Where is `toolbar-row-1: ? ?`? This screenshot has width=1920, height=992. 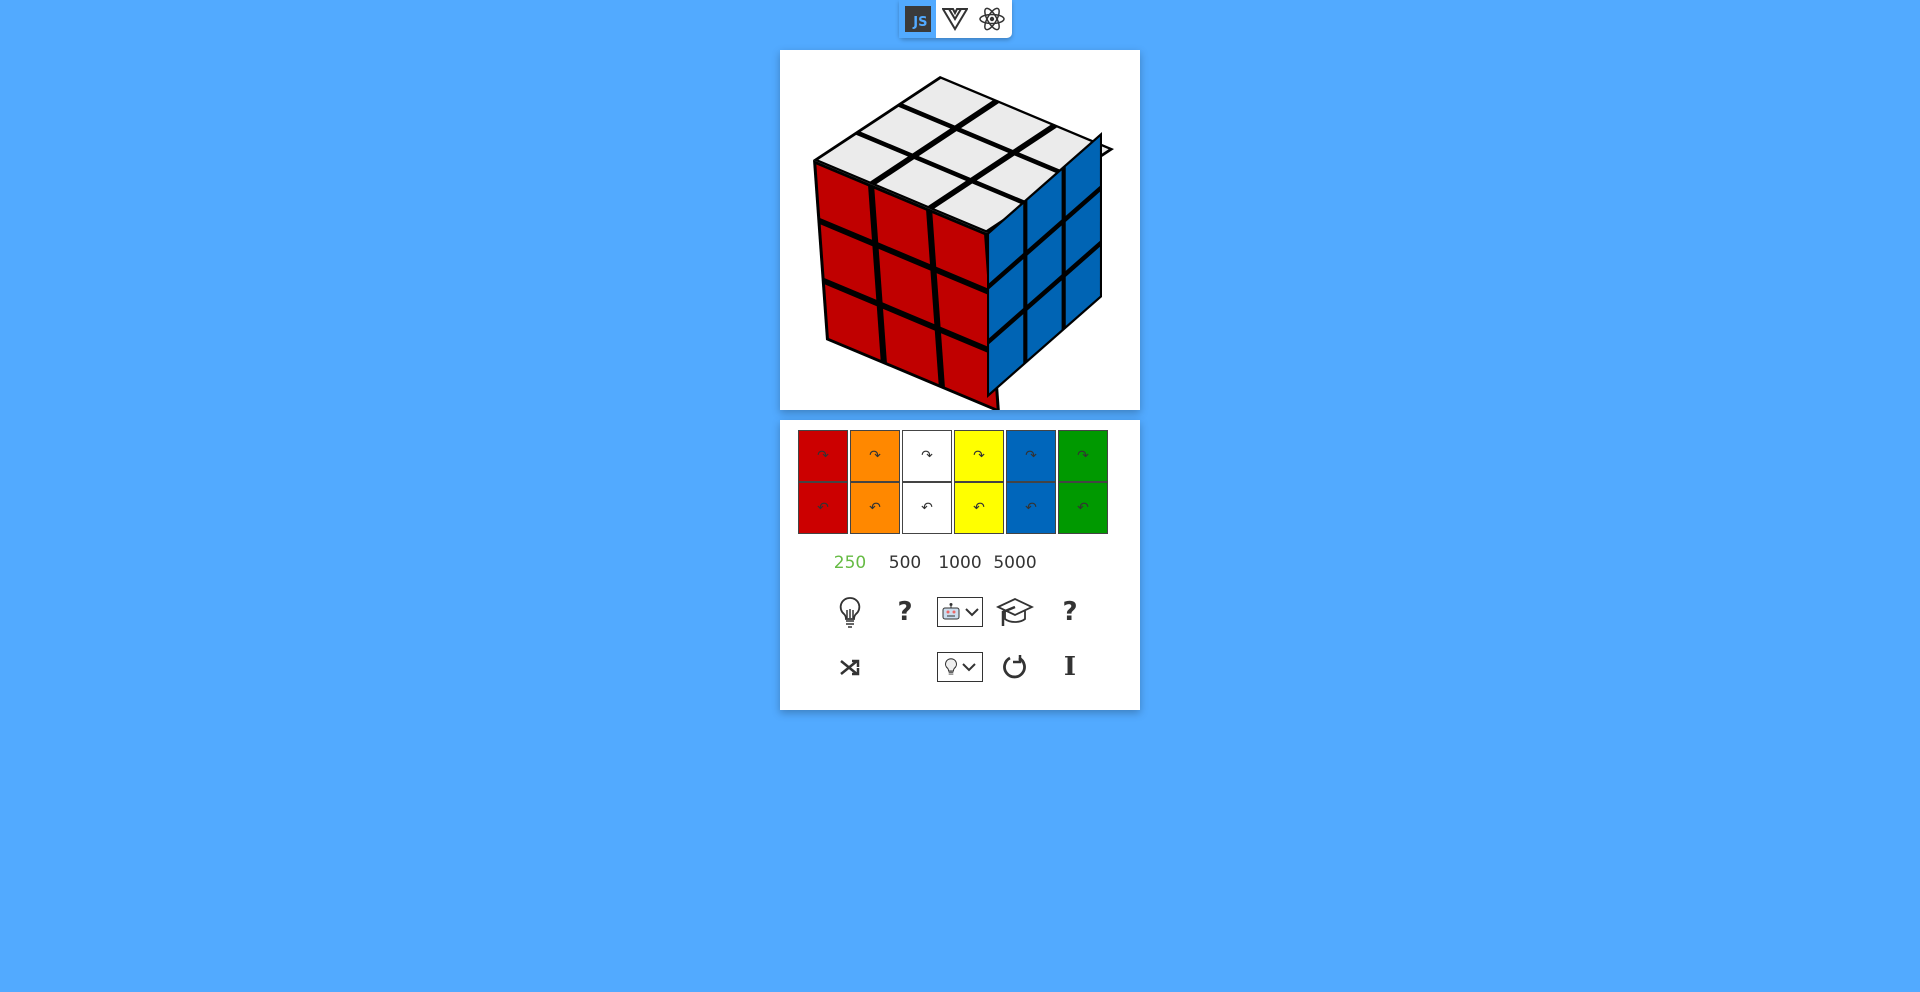 toolbar-row-1: ? ? is located at coordinates (960, 612).